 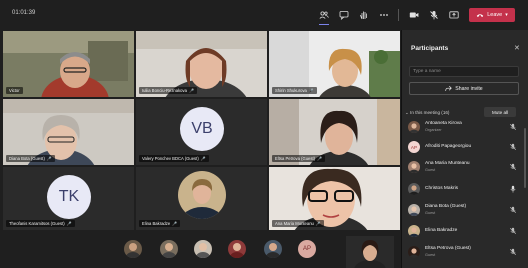 I want to click on avatar: TK, so click(x=69, y=197).